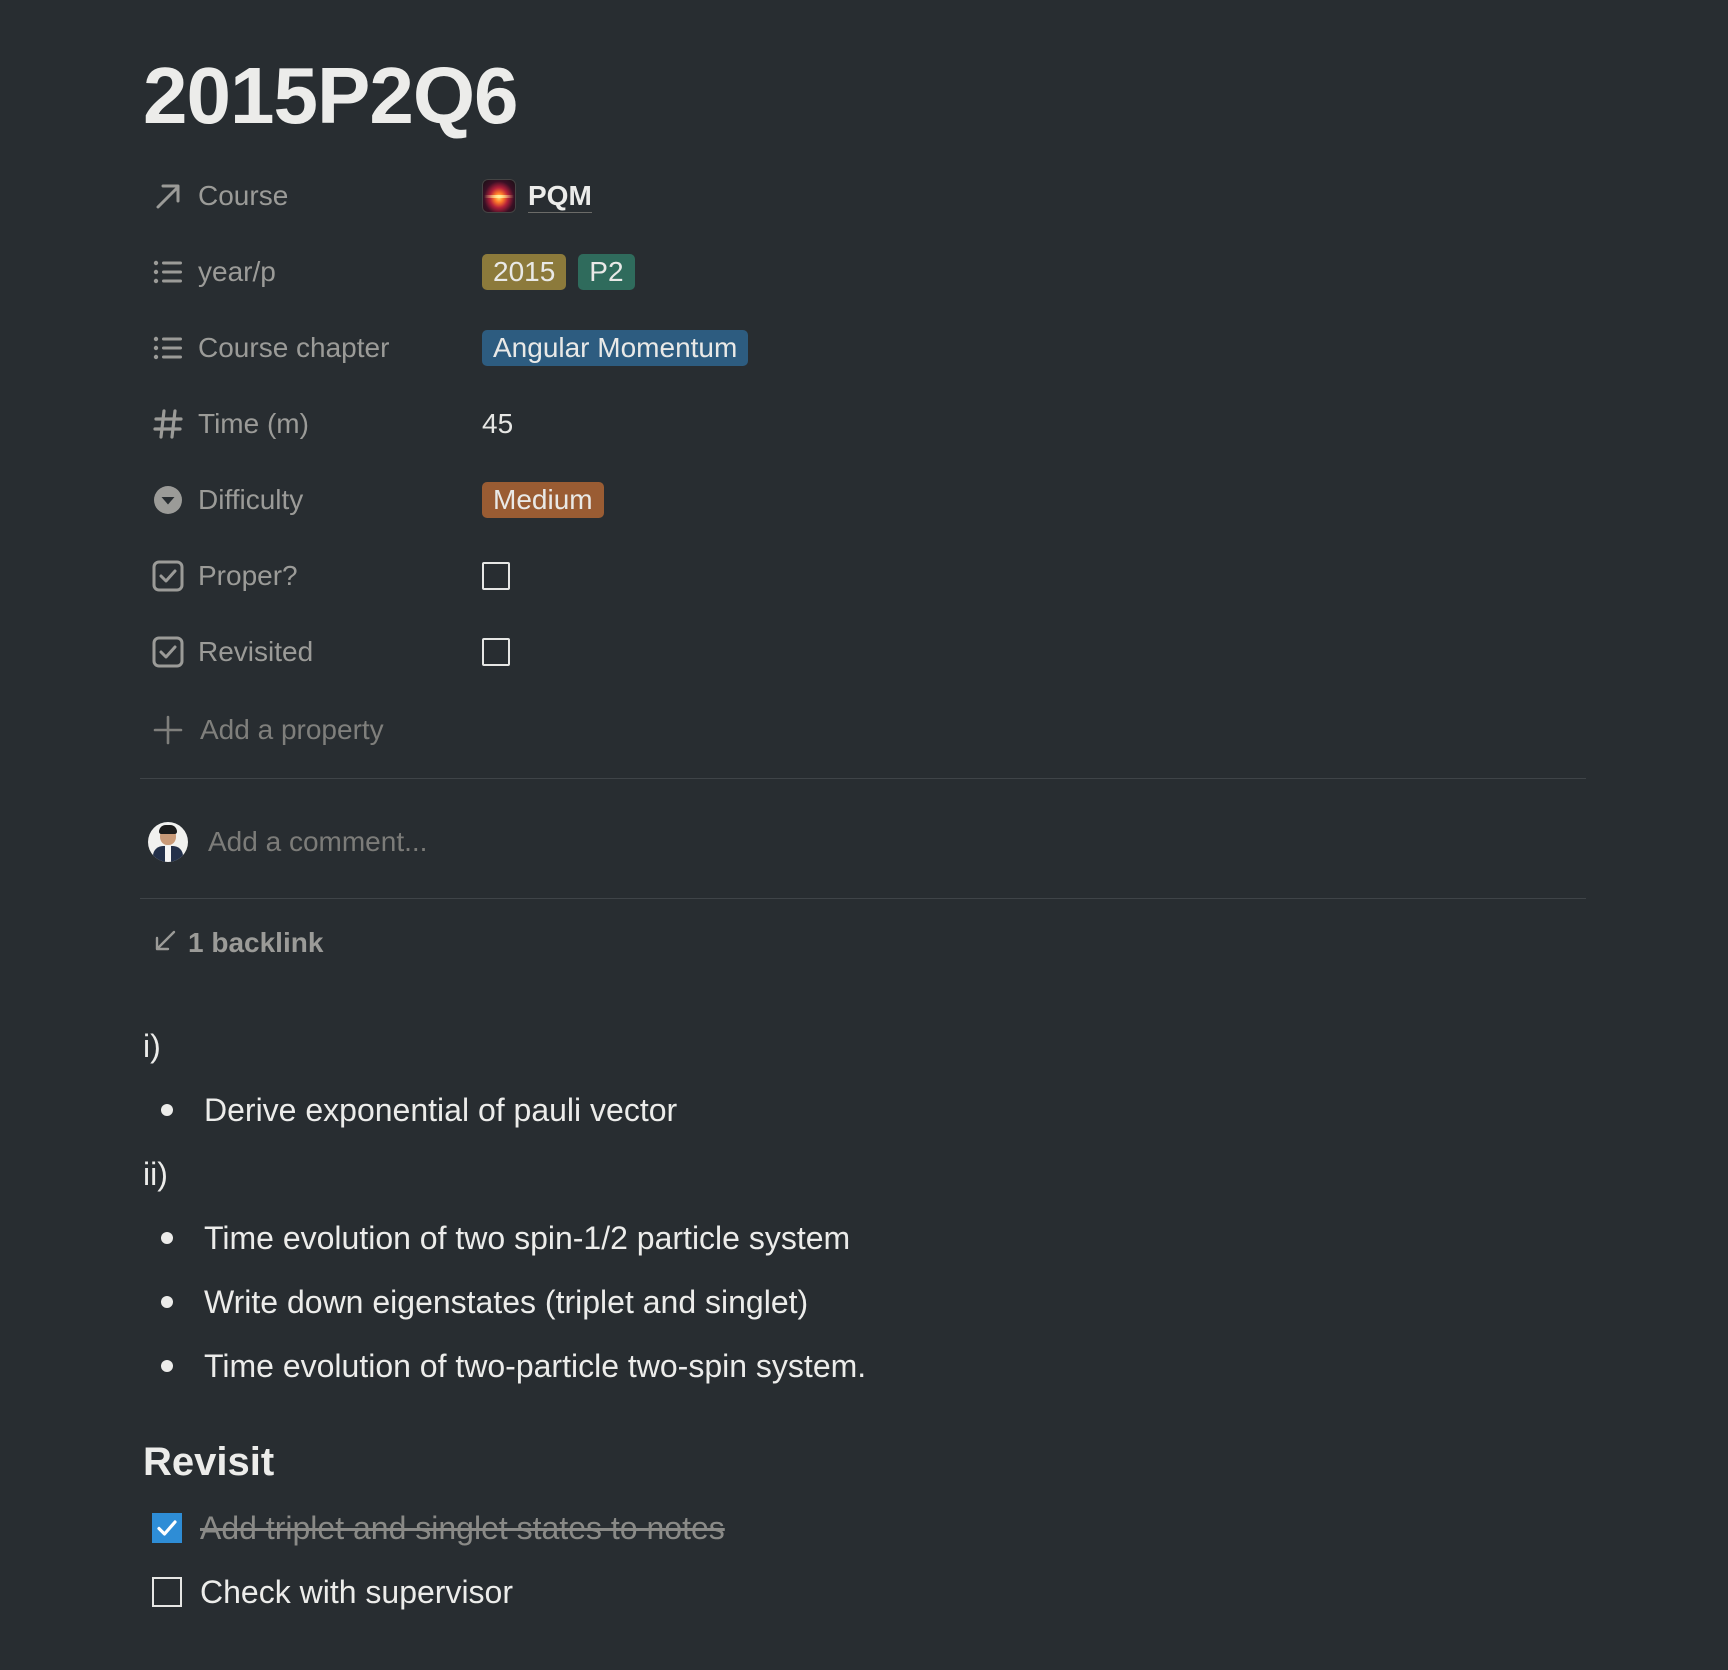 This screenshot has width=1728, height=1670. I want to click on avatar, so click(168, 842).